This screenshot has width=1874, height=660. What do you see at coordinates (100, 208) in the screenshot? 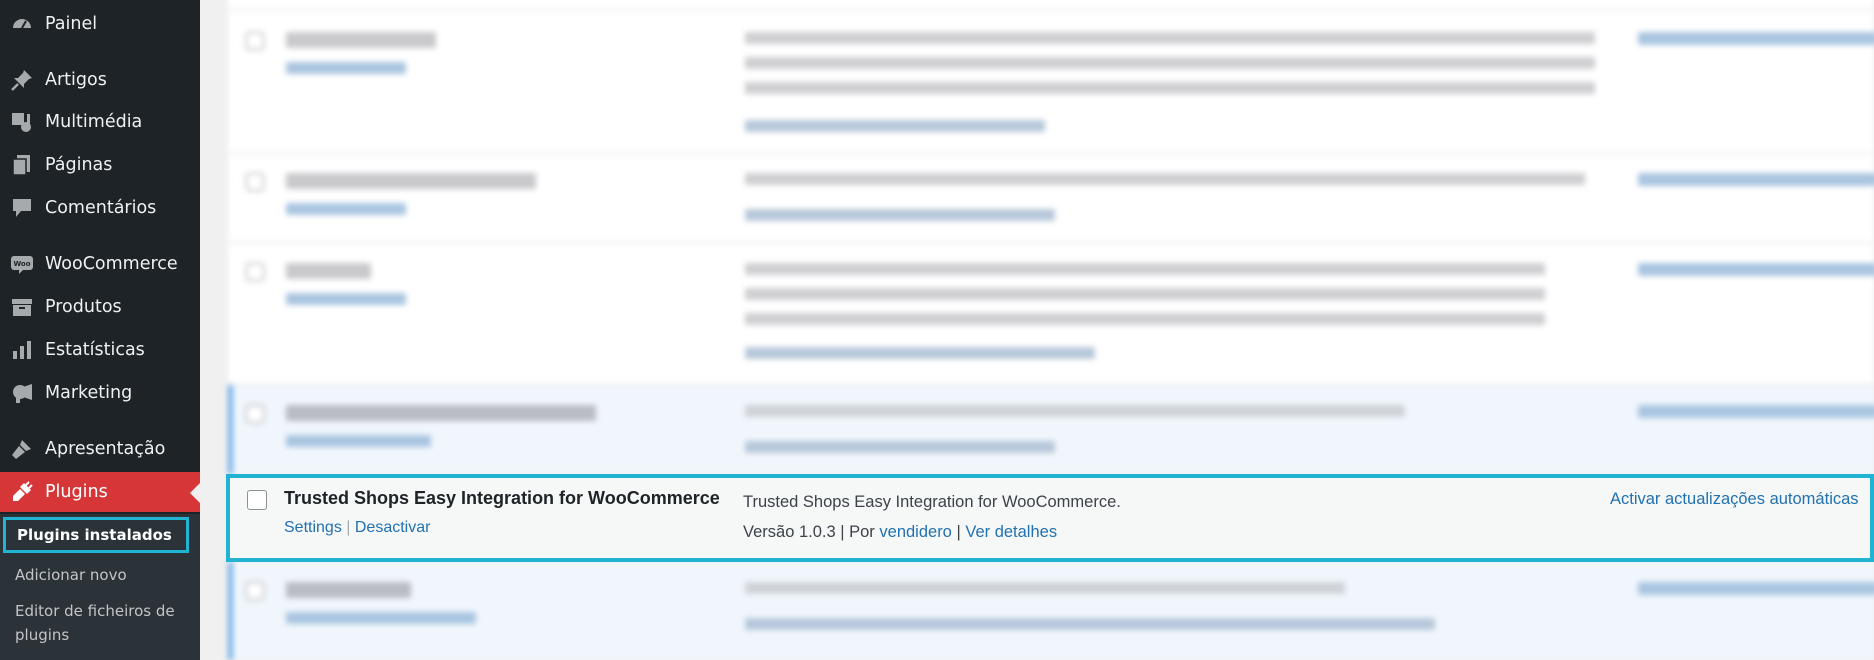
I see `menu-item-comentarios: Comentários` at bounding box center [100, 208].